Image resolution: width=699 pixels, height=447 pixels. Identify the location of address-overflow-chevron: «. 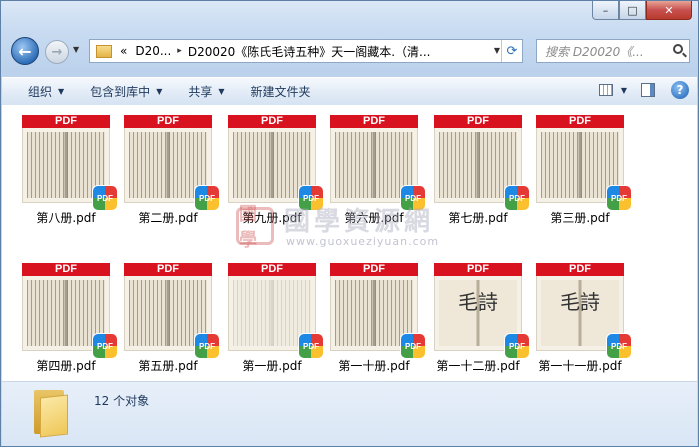
(123, 51).